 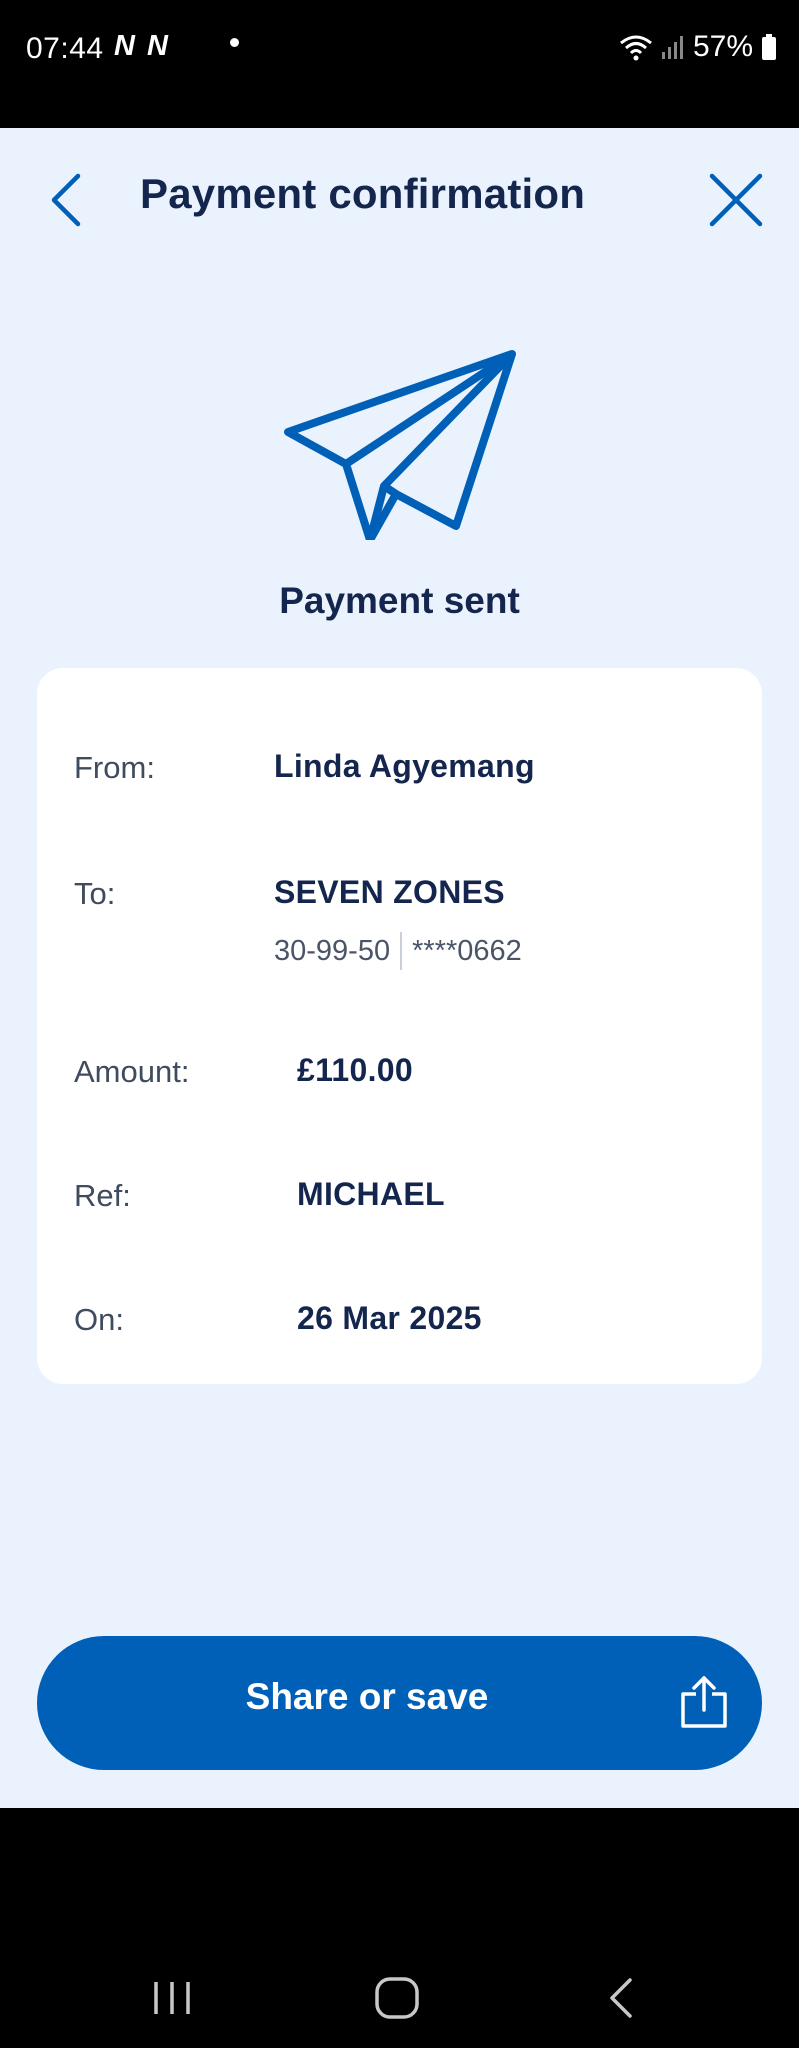 What do you see at coordinates (172, 1998) in the screenshot?
I see `recent-apps-button` at bounding box center [172, 1998].